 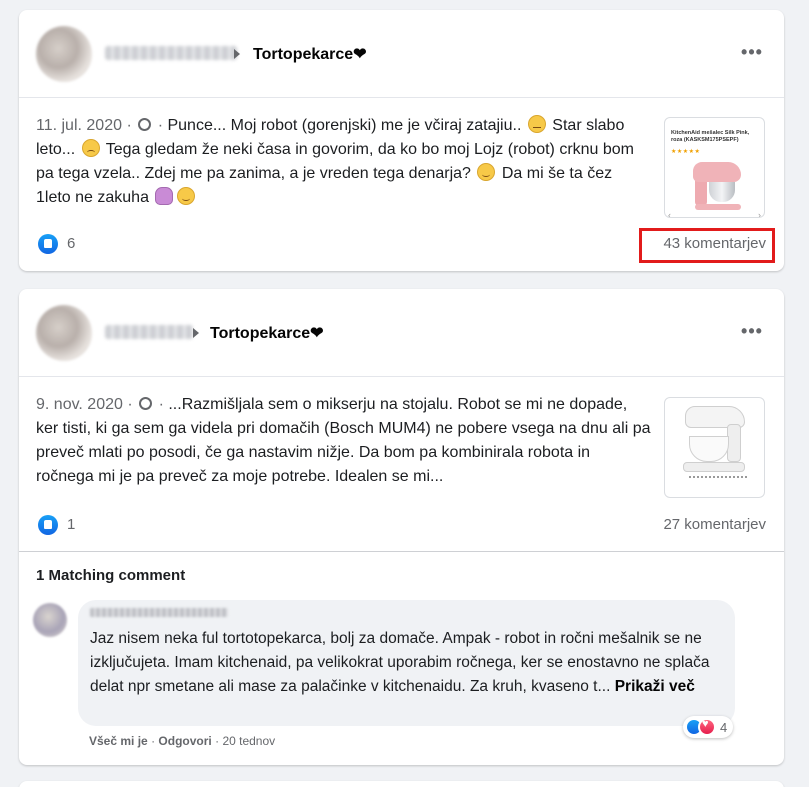 I want to click on comment-actions: Všeč mi je · Odgovori · 20 tednov, so click(x=182, y=741).